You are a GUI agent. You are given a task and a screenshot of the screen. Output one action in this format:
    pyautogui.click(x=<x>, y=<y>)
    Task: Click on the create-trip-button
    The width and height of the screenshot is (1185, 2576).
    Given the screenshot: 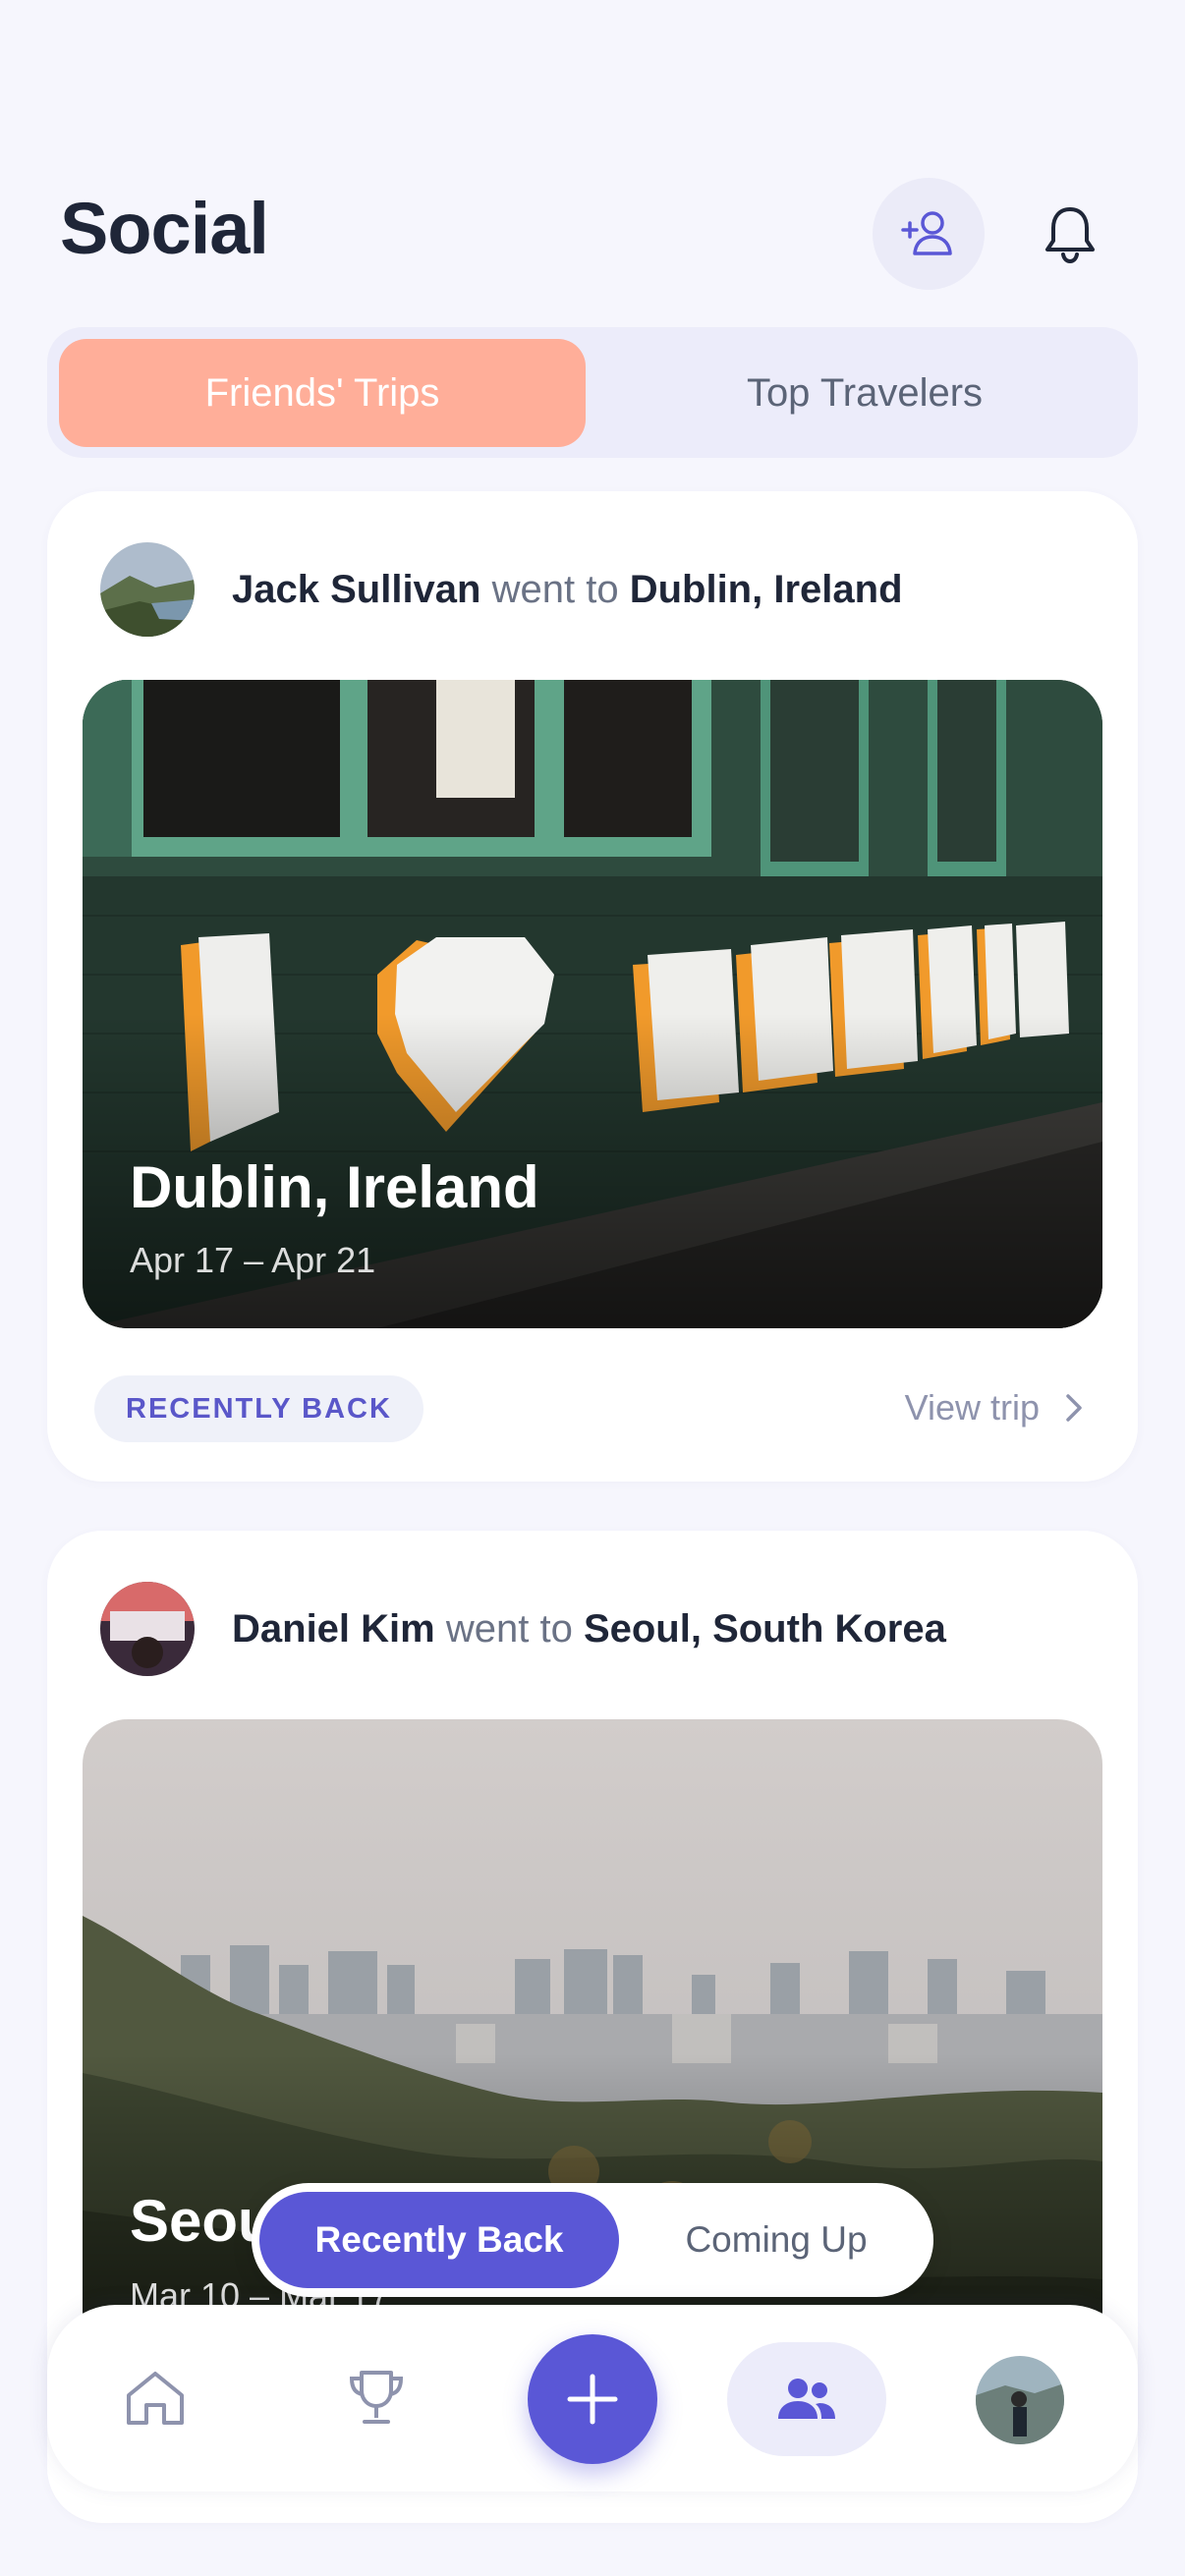 What is the action you would take?
    pyautogui.click(x=592, y=2399)
    